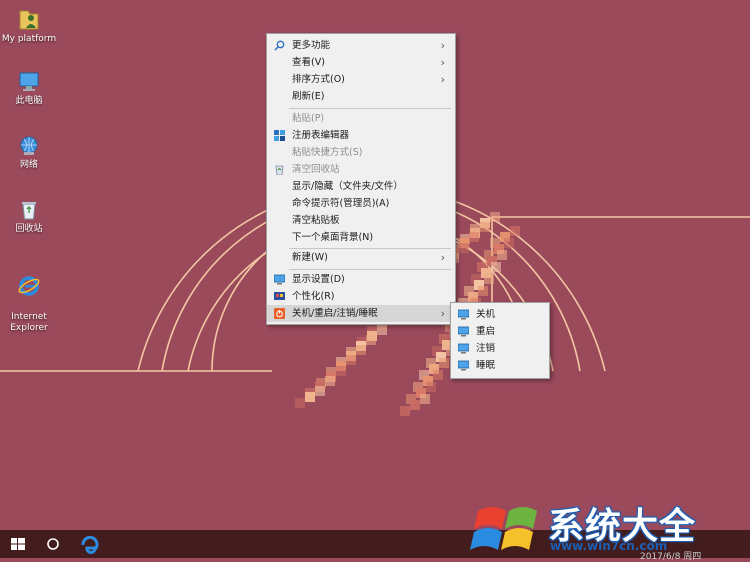 The image size is (750, 562). Describe the element at coordinates (29, 145) in the screenshot. I see `network-icon` at that location.